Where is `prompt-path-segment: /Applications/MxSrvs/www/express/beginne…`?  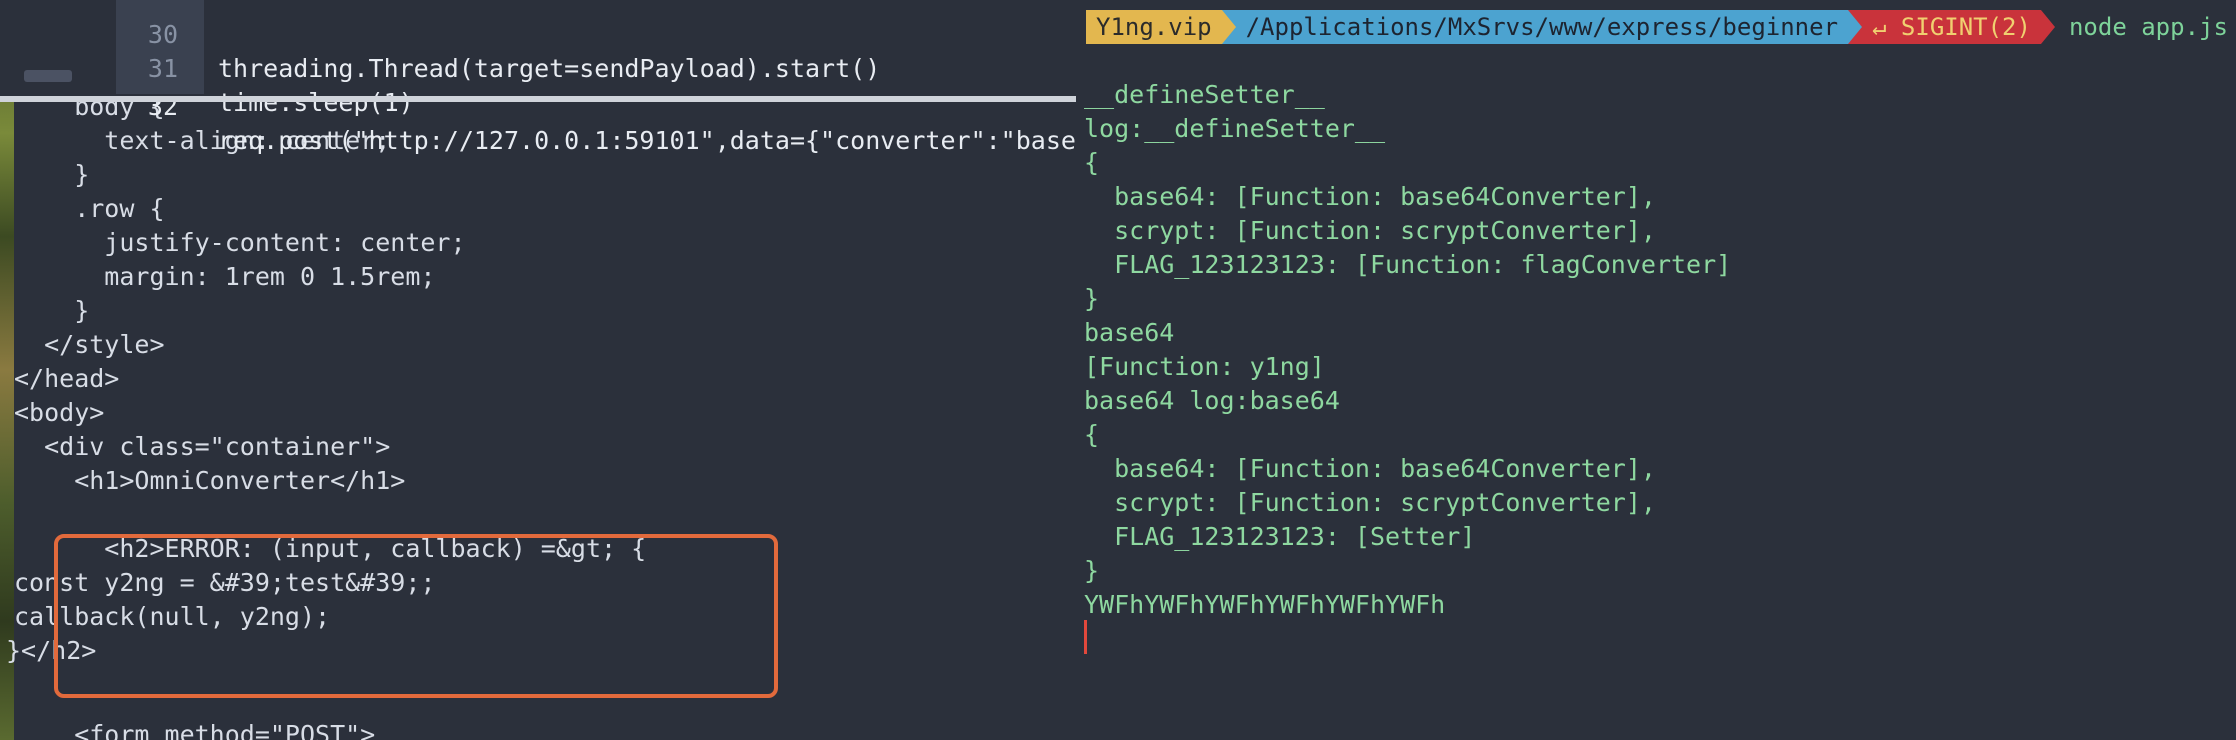
prompt-path-segment: /Applications/MxSrvs/www/express/beginne… is located at coordinates (1535, 27).